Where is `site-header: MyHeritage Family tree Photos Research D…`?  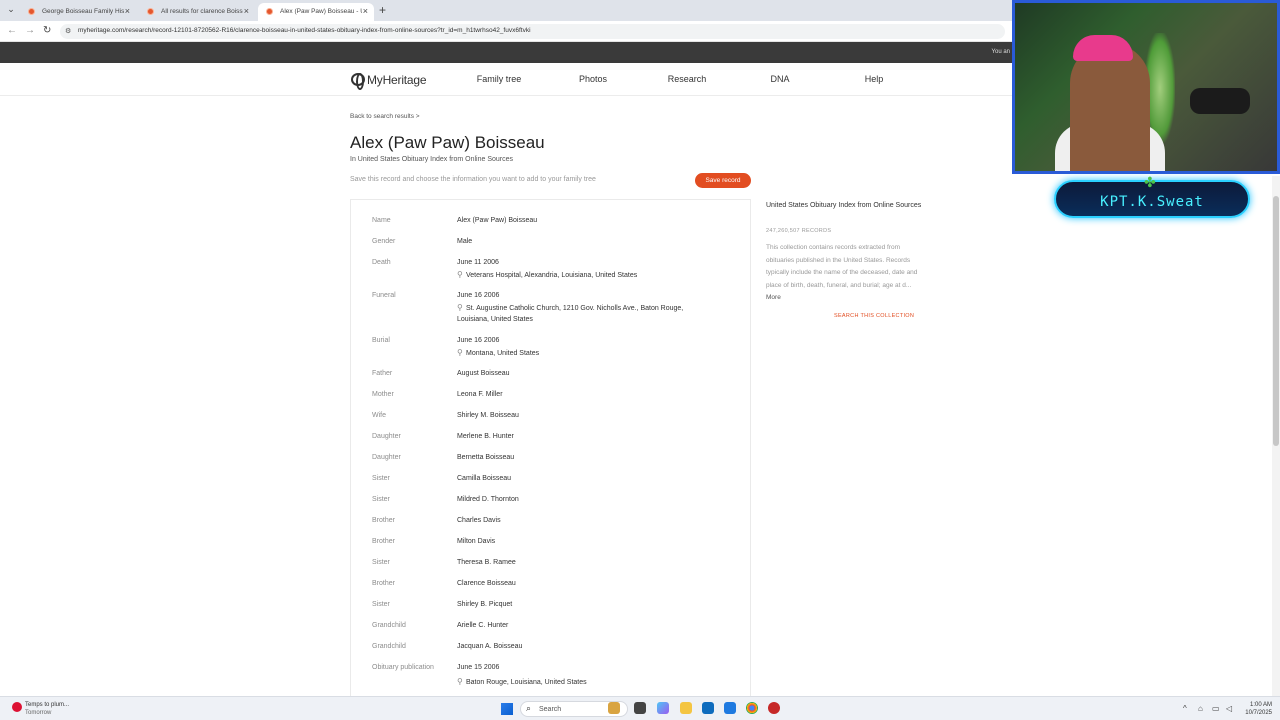 site-header: MyHeritage Family tree Photos Research D… is located at coordinates (506, 79).